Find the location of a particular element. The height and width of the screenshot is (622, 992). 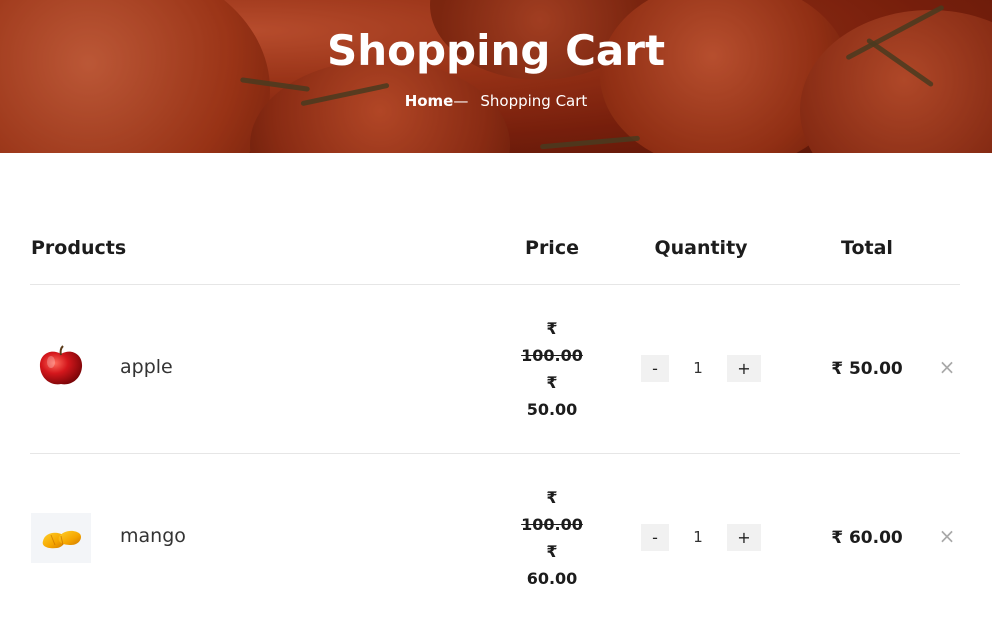

product-name: apple is located at coordinates (146, 367).